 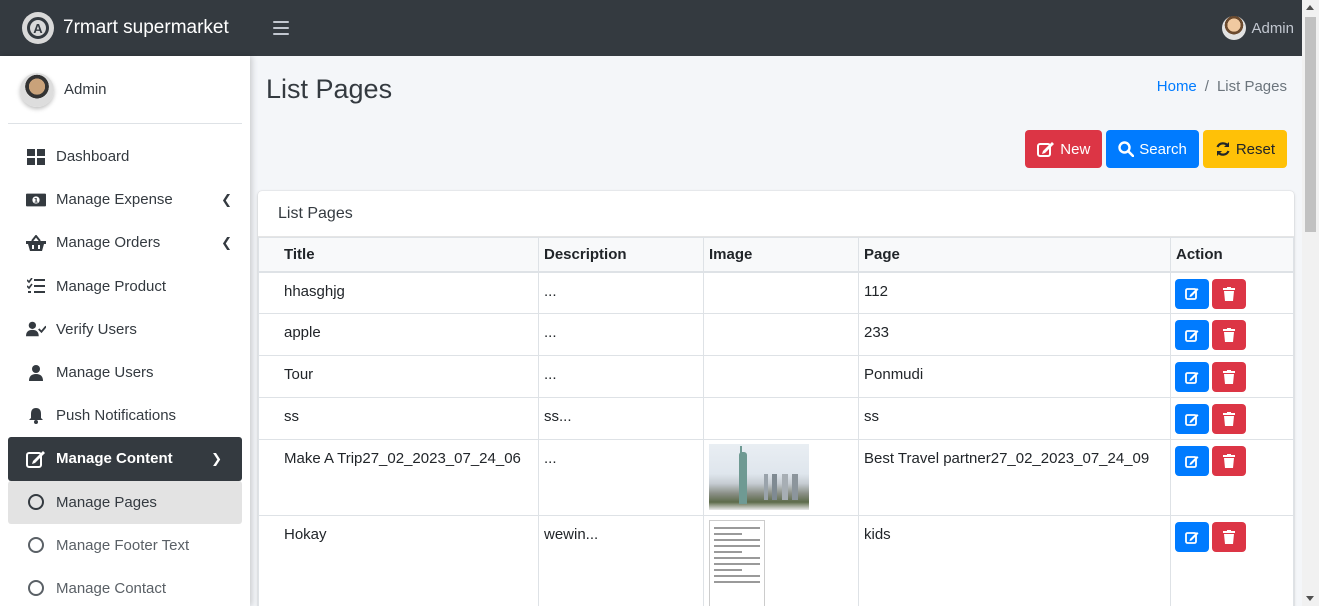 I want to click on sidebar-item-push-notifications: Push Notifications, so click(x=125, y=415).